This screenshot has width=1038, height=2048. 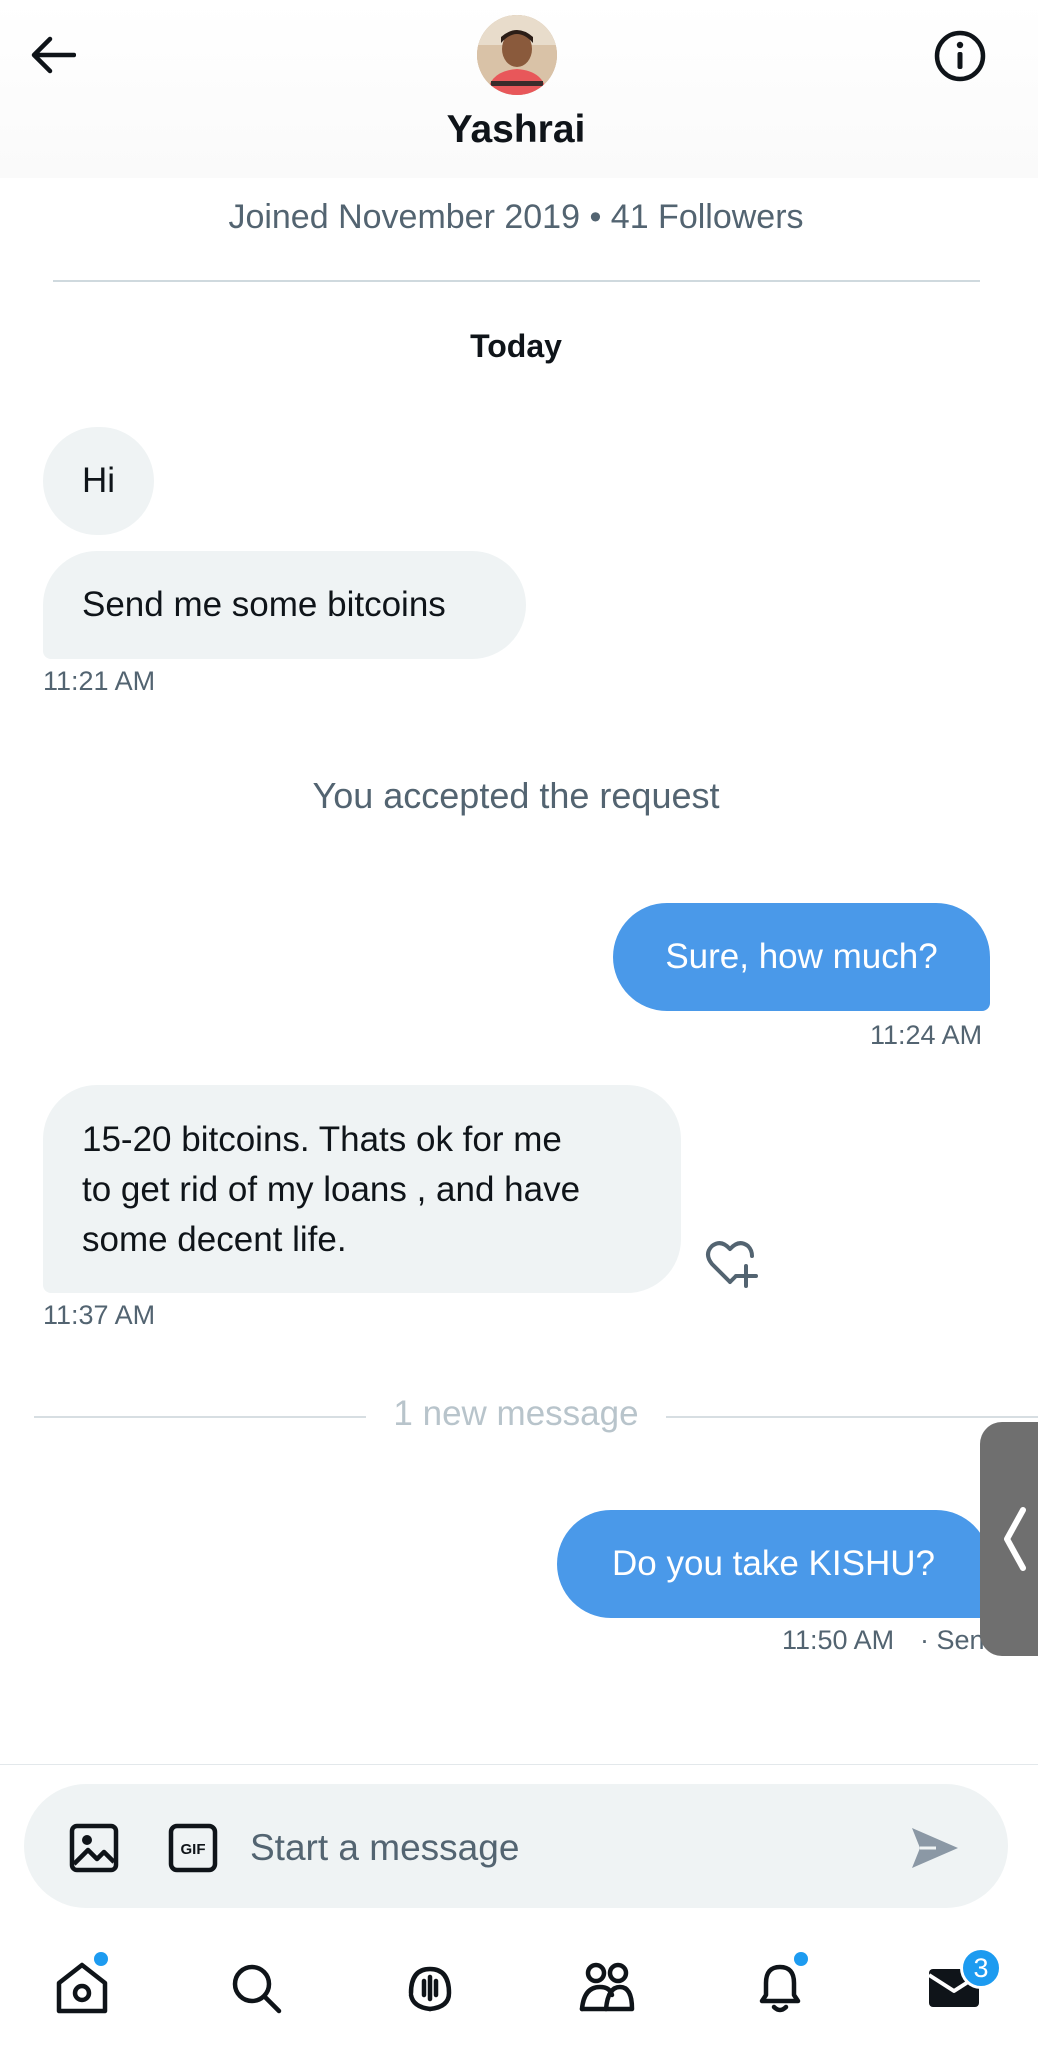 What do you see at coordinates (1015, 1539) in the screenshot?
I see `chevron-left-icon` at bounding box center [1015, 1539].